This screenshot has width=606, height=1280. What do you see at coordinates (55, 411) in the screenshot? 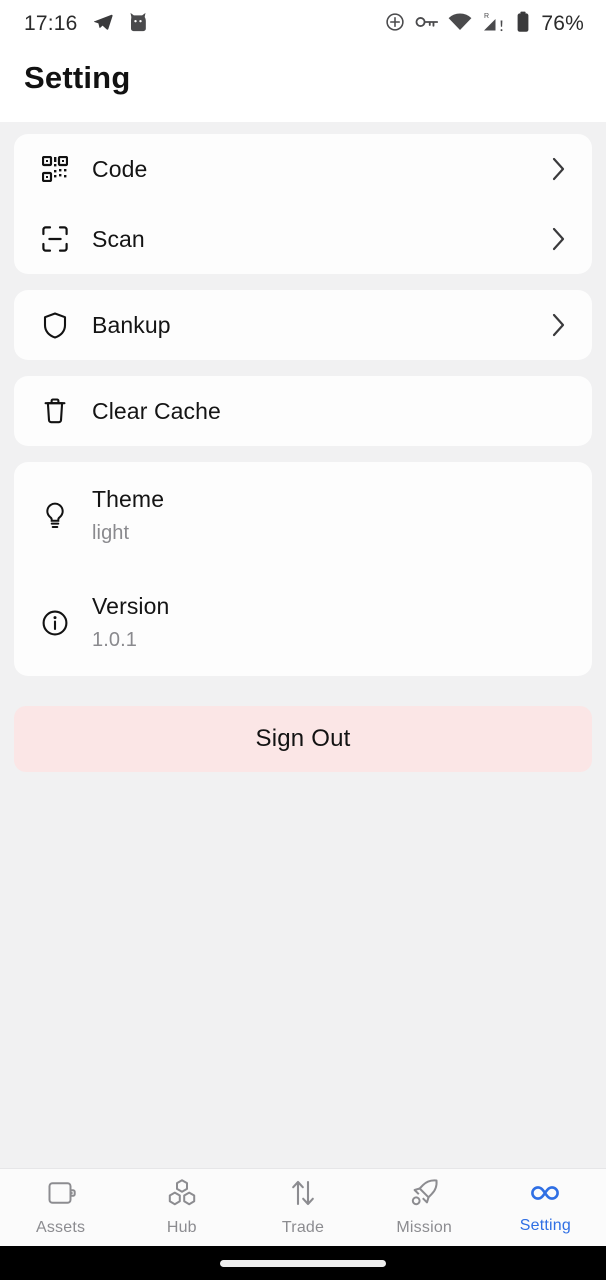
I see `trash-icon` at bounding box center [55, 411].